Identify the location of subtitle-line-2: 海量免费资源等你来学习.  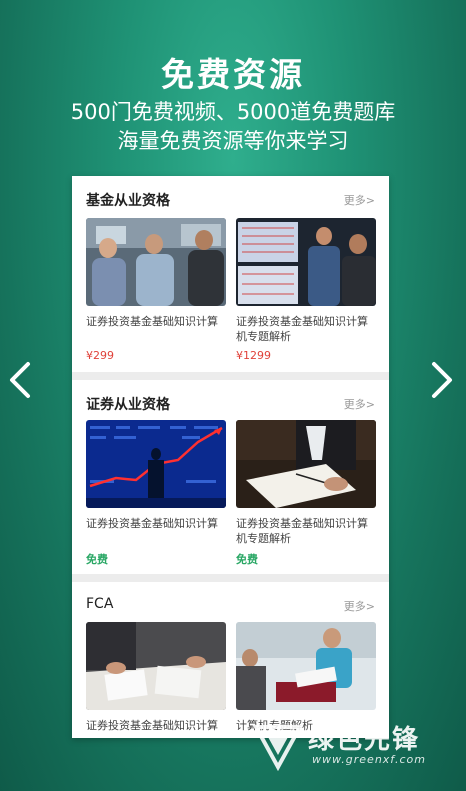
(233, 141).